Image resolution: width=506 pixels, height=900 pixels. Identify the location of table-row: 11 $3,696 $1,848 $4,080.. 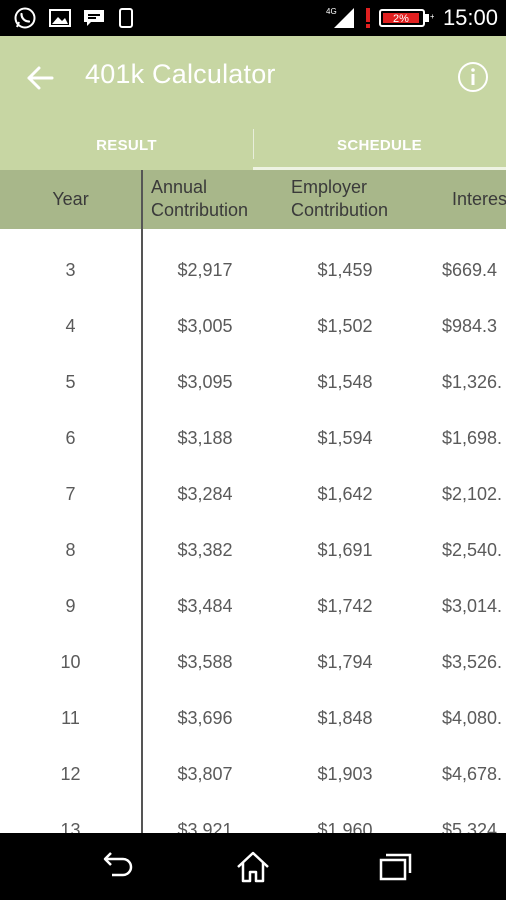
(253, 718).